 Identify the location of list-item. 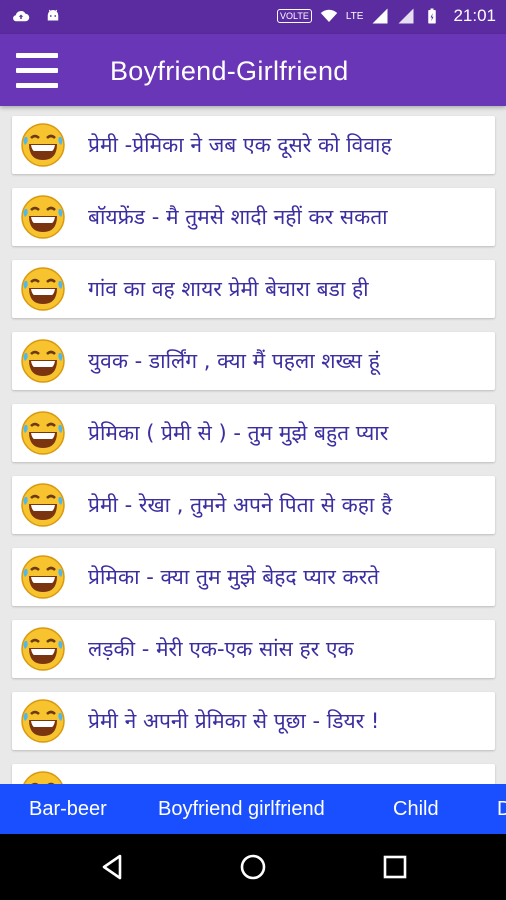
(253, 774).